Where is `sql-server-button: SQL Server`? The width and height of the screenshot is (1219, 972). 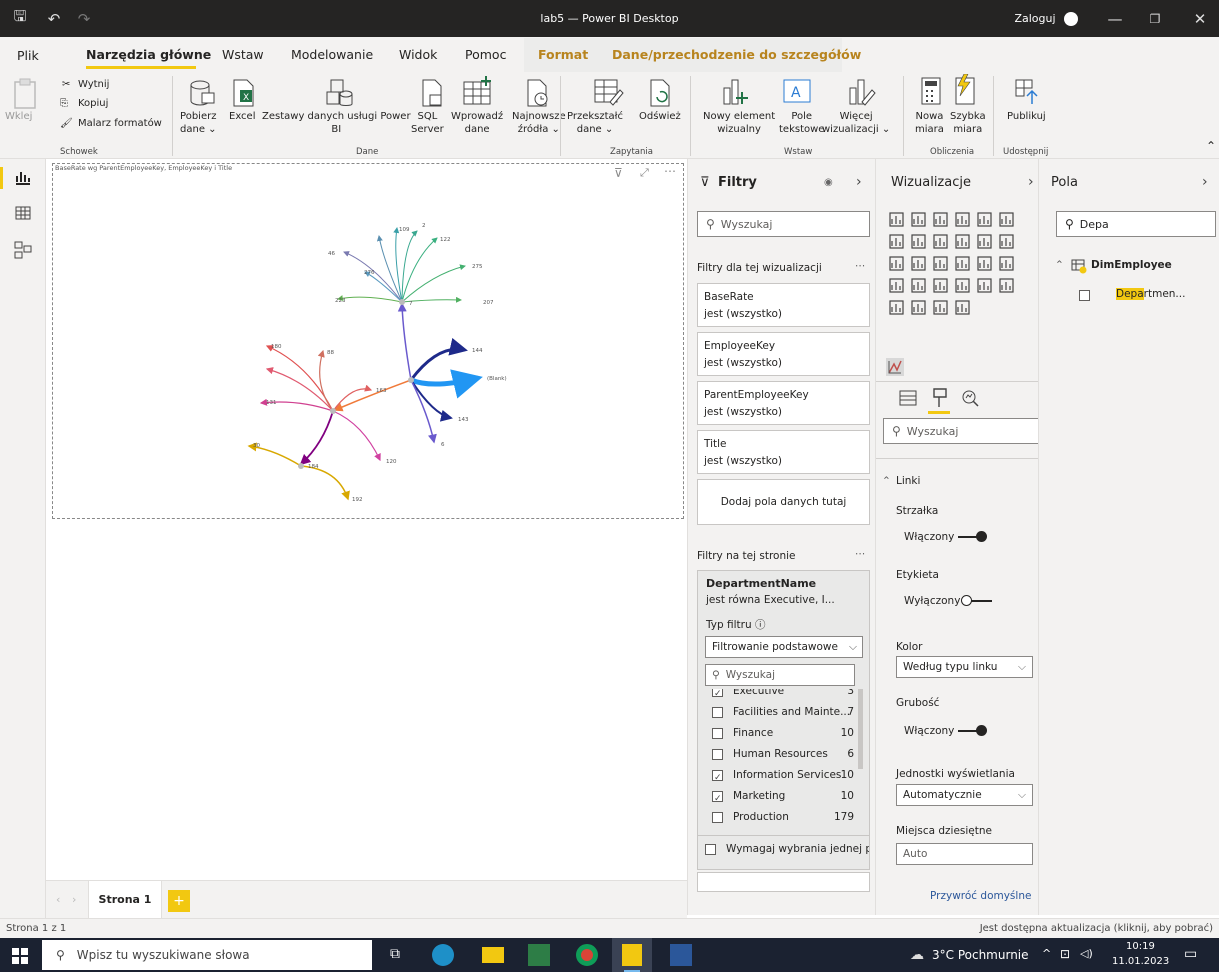
sql-server-button: SQL Server is located at coordinates (427, 123).